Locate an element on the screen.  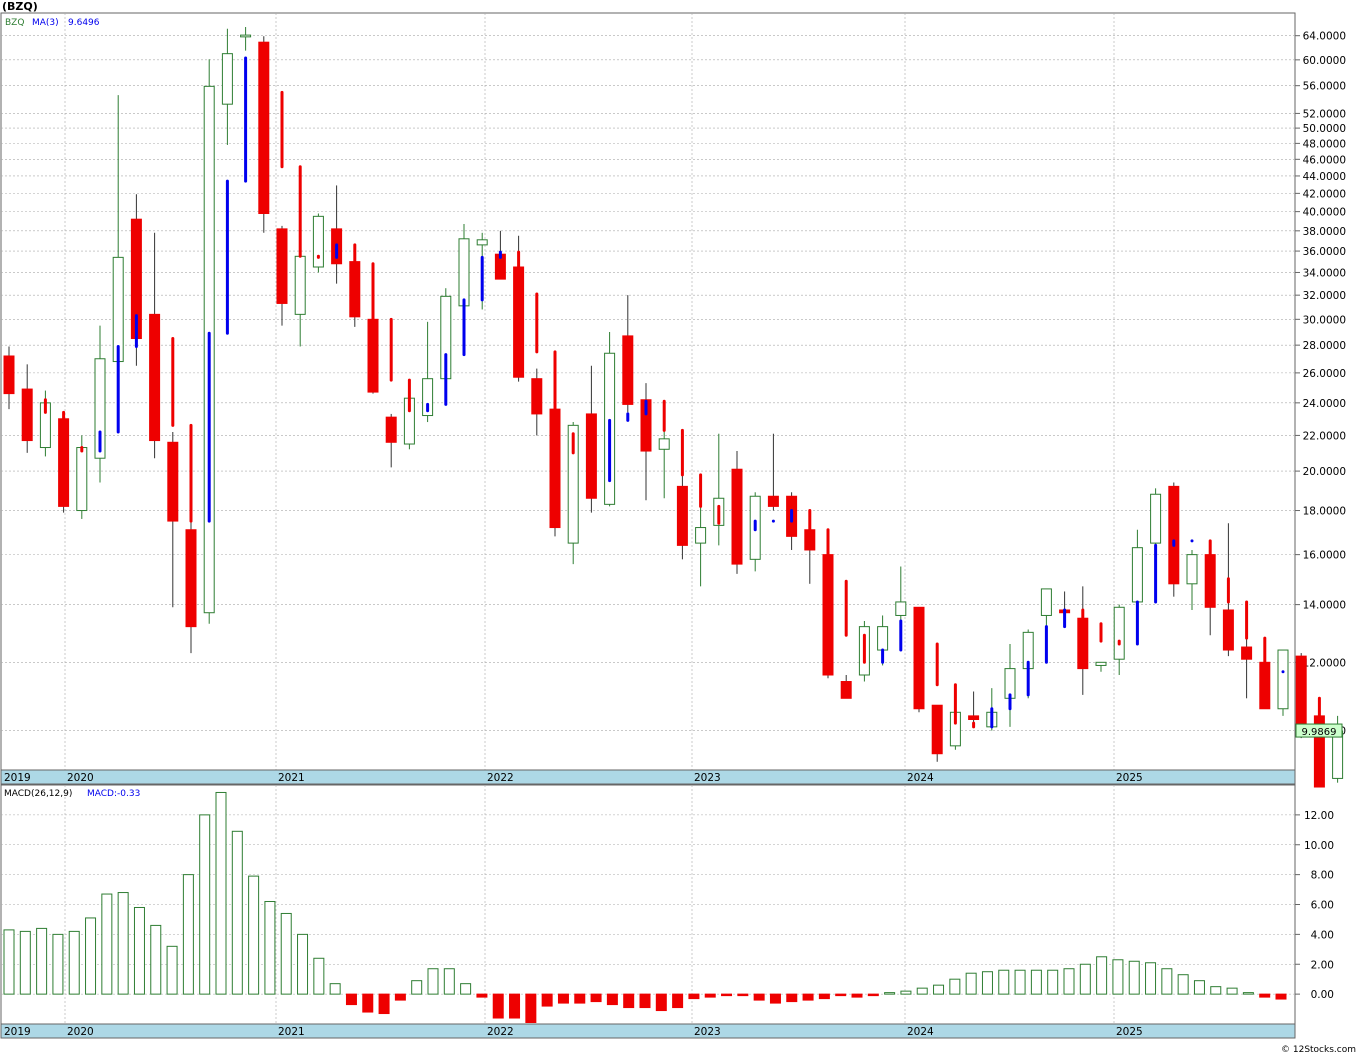
macd-x-tick-label: 2024 is located at coordinates (920, 1032).